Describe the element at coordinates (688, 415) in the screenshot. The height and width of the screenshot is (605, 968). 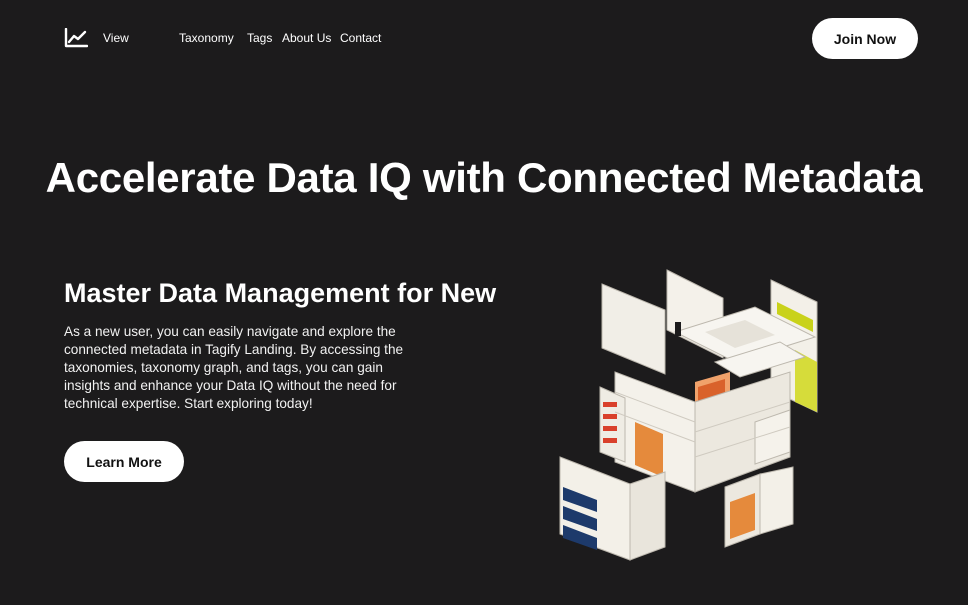
I see `isometric-data-blocks-illustration` at that location.